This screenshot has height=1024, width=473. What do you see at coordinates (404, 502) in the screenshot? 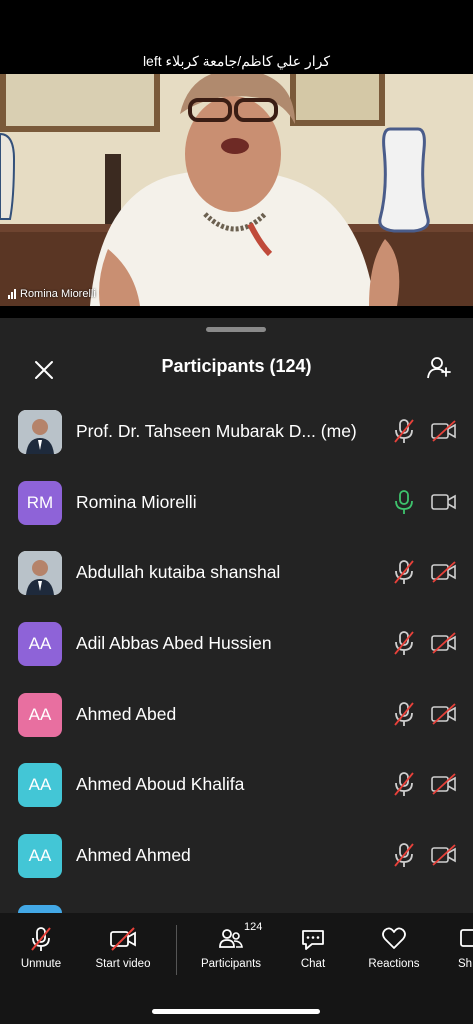
I see `mic-on-icon` at bounding box center [404, 502].